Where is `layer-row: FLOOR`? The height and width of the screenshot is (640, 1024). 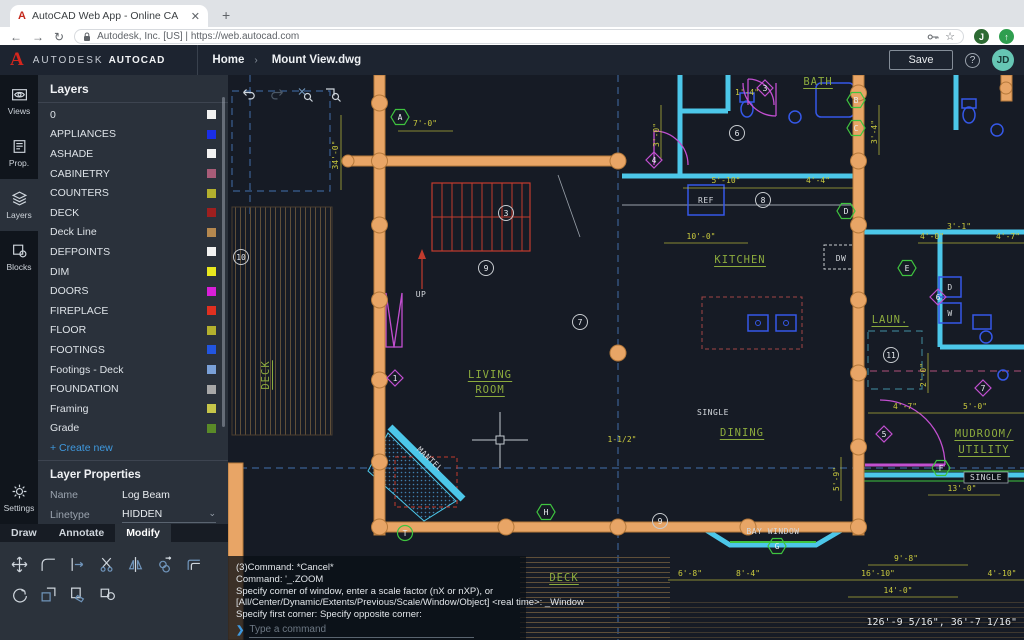
layer-row: FLOOR is located at coordinates (133, 331).